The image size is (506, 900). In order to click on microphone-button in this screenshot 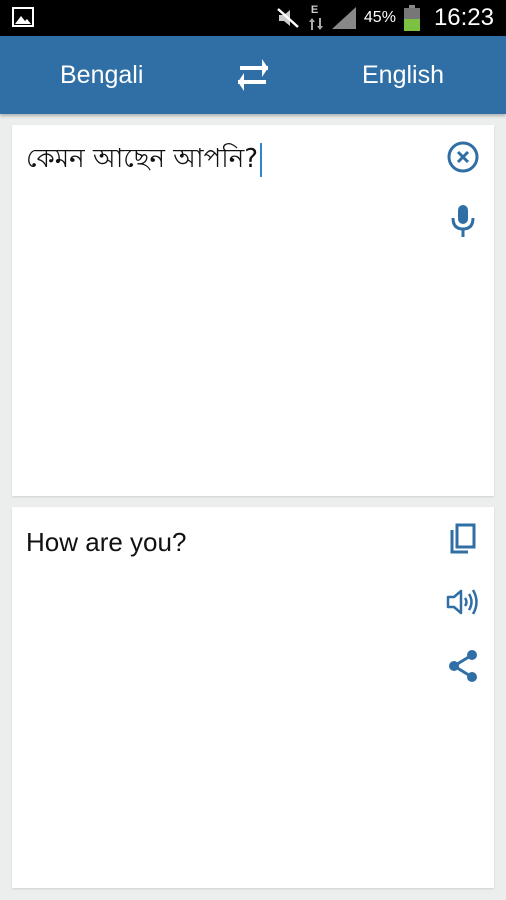, I will do `click(463, 221)`.